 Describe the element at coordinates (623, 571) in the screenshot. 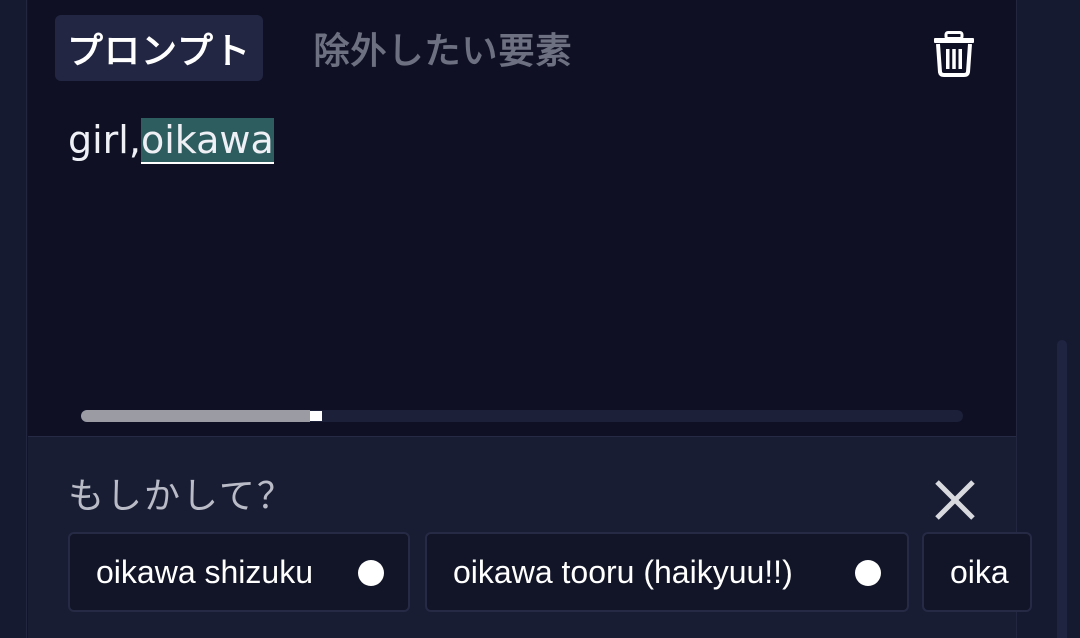

I see `suggestion-chip-label: oikawa tooru (haikyuu!!)` at that location.